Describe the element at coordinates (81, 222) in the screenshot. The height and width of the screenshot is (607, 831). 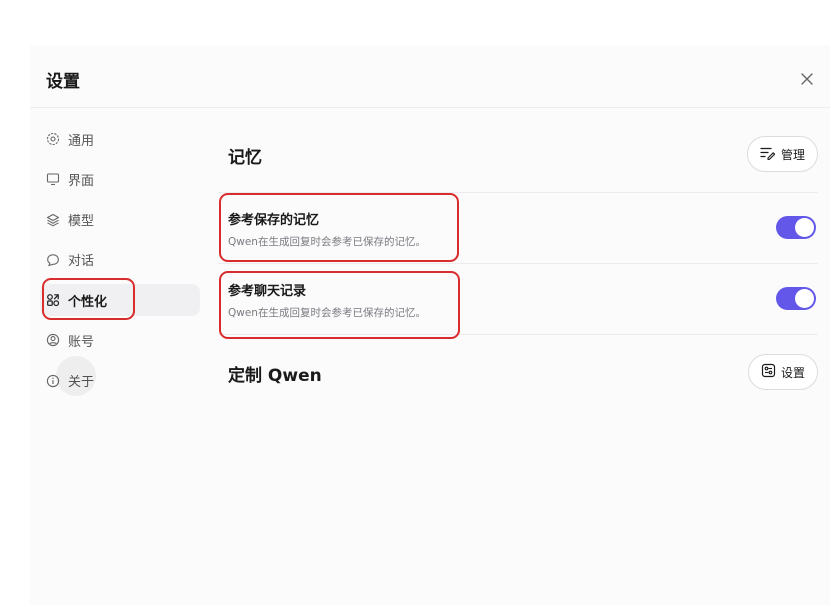
I see `sidebar-item-label: 模型` at that location.